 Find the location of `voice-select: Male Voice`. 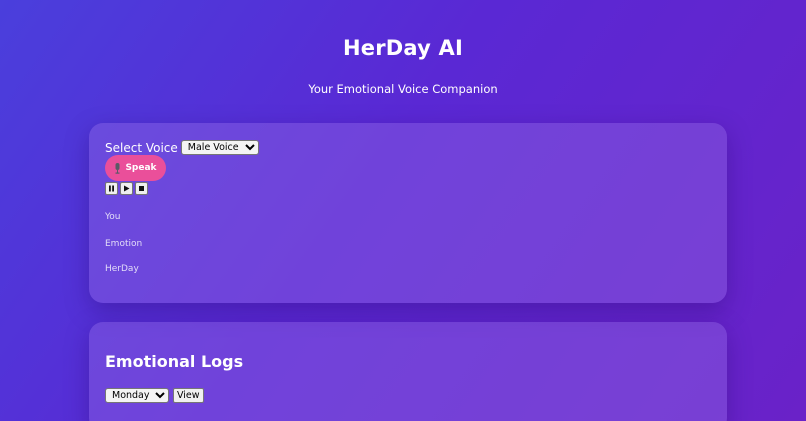

voice-select: Male Voice is located at coordinates (219, 147).